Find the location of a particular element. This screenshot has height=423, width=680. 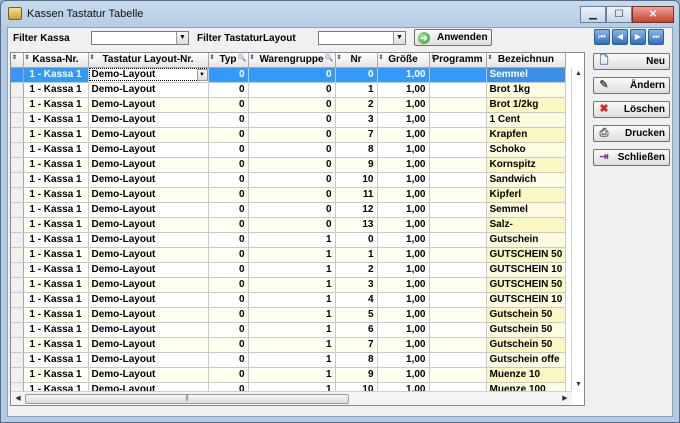

table-row: 1 - Kassa 1 Demo-Layout 0 0 1 1,00 Brot 1kg is located at coordinates (289, 90).